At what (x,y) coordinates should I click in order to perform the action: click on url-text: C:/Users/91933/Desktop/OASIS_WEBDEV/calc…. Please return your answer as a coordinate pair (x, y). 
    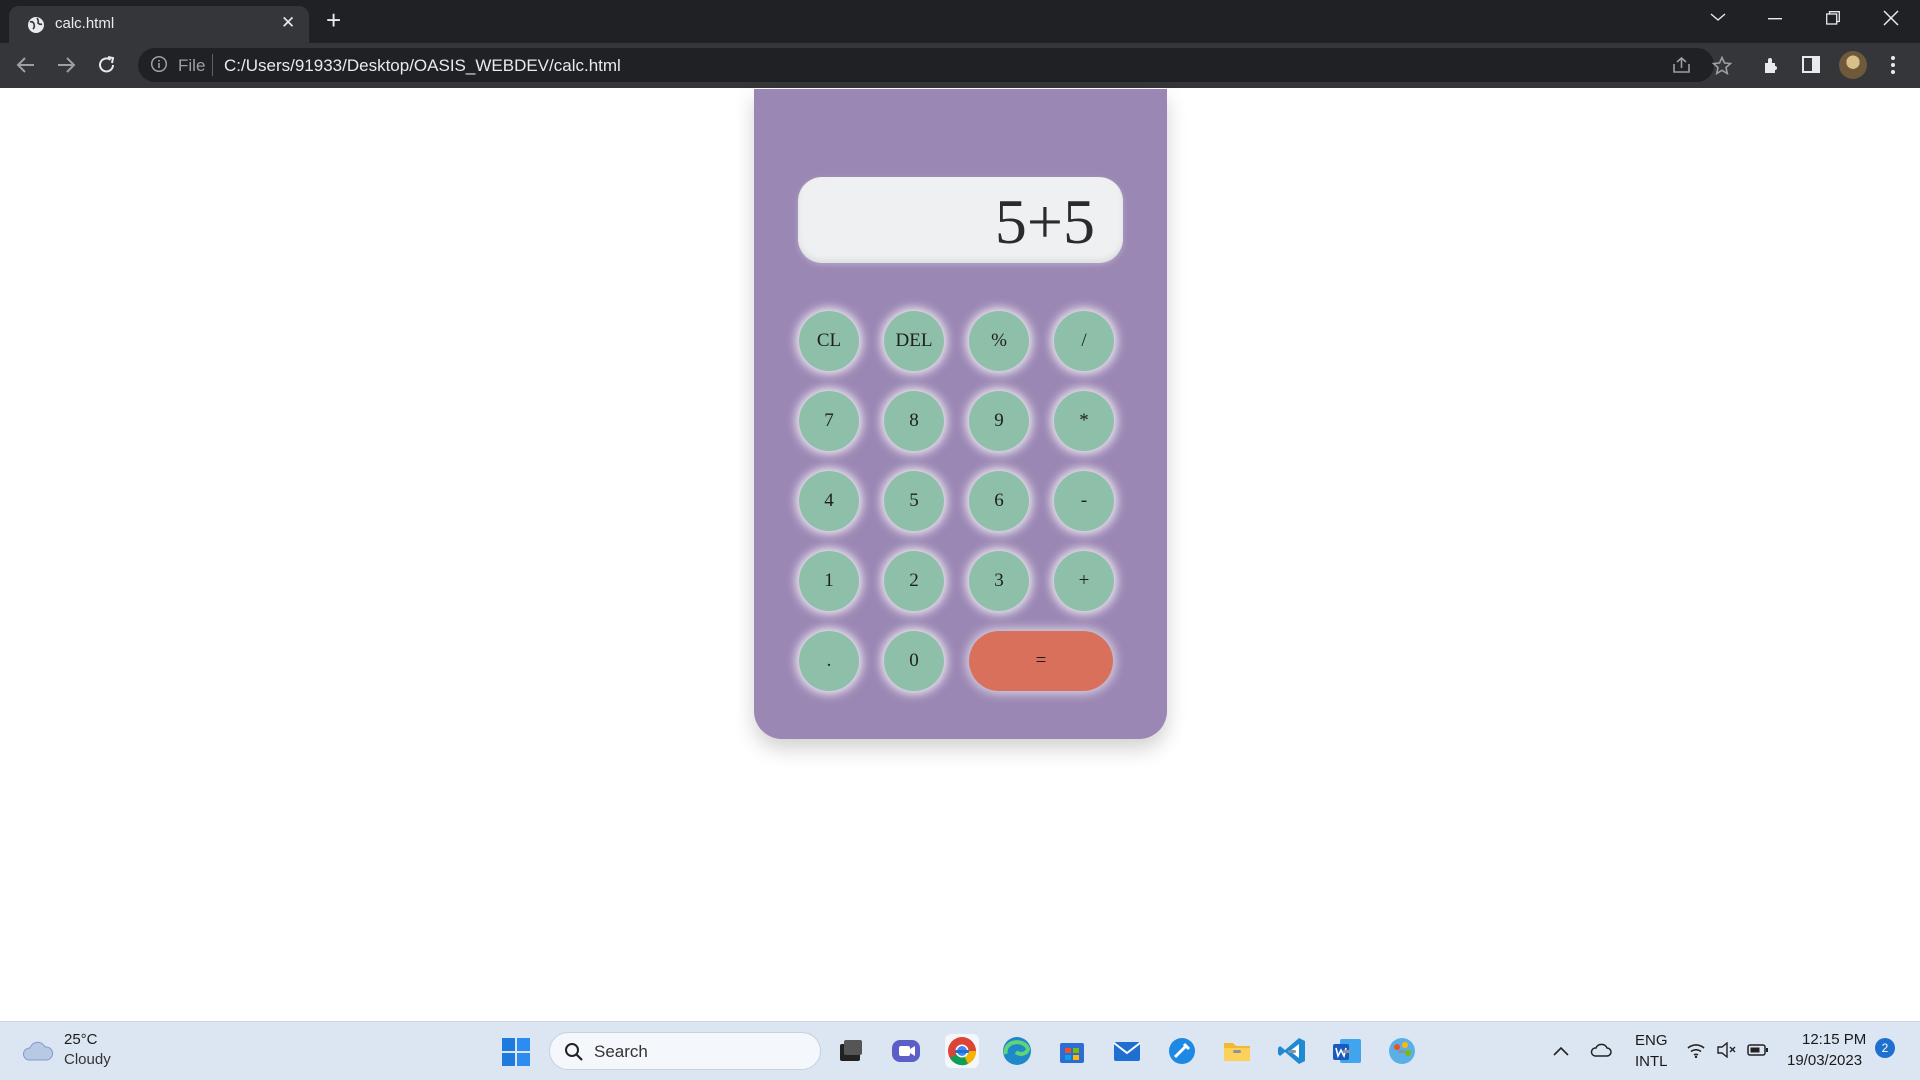
    Looking at the image, I should click on (422, 66).